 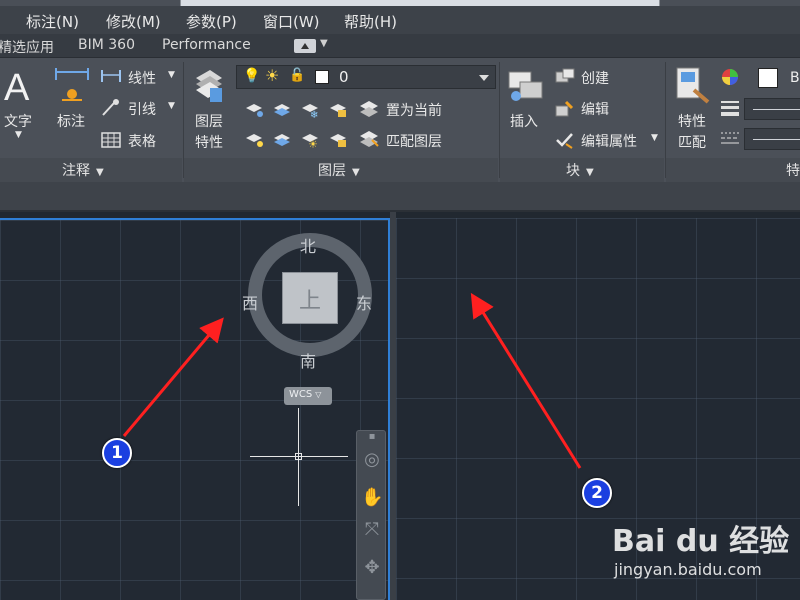 What do you see at coordinates (730, 108) in the screenshot?
I see `lineweight-icon` at bounding box center [730, 108].